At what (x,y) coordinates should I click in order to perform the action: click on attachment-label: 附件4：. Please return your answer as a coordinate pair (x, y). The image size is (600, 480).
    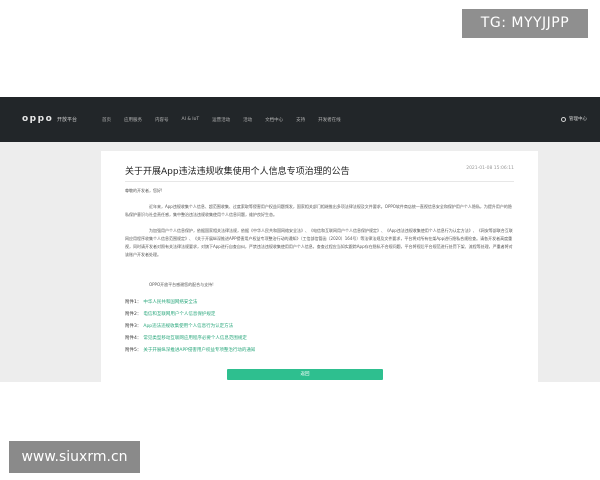
    Looking at the image, I should click on (133, 338).